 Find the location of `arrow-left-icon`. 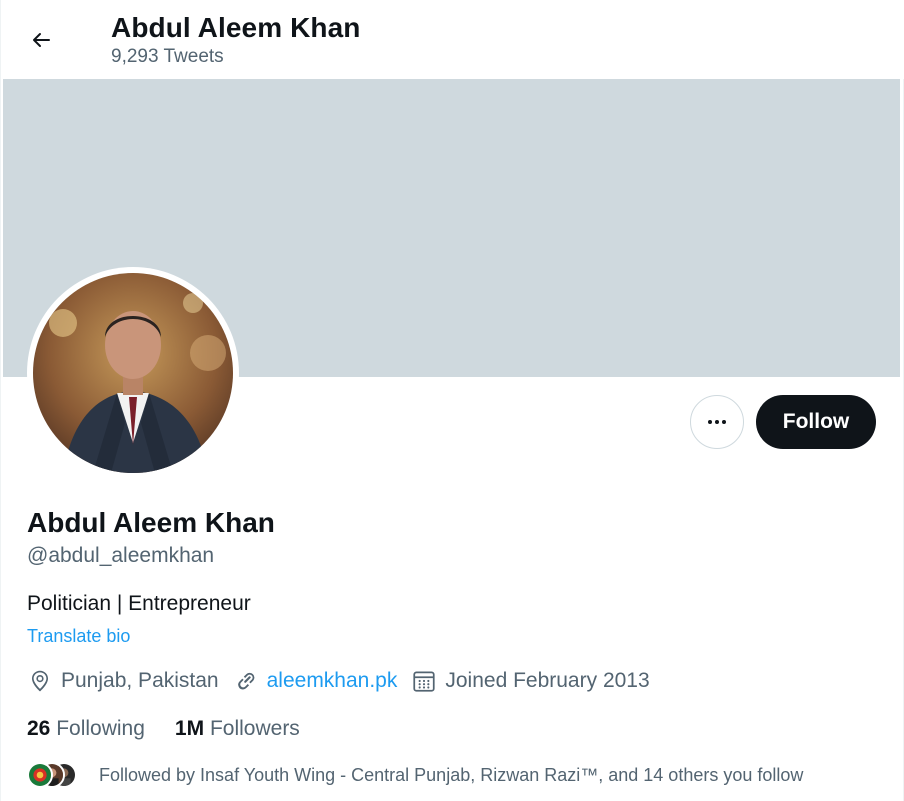

arrow-left-icon is located at coordinates (41, 40).